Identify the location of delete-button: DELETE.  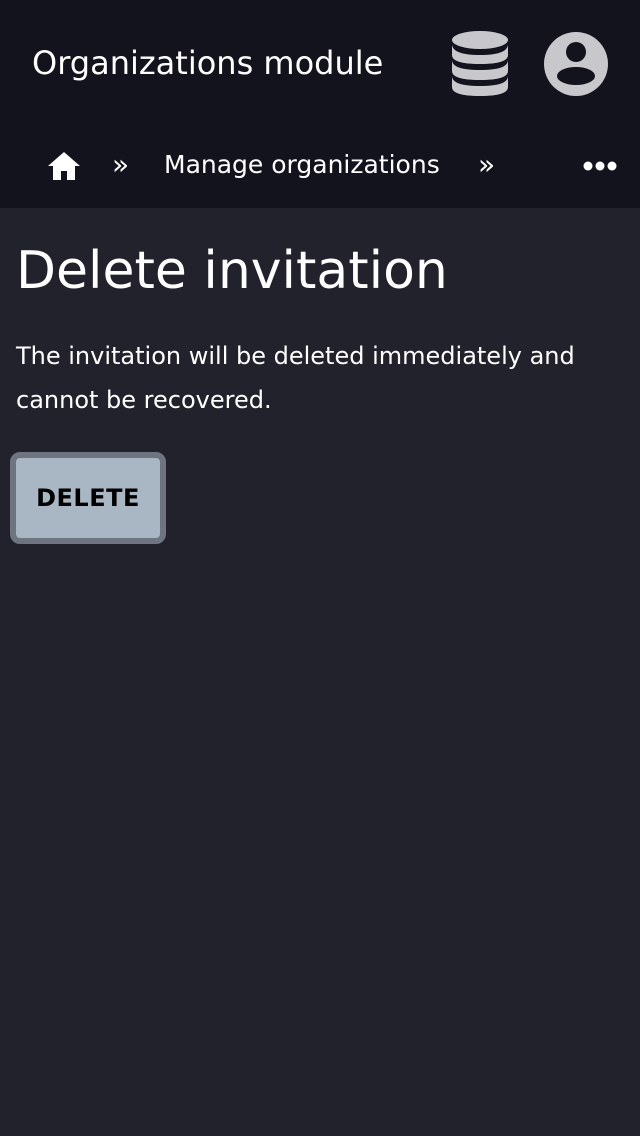
(88, 498).